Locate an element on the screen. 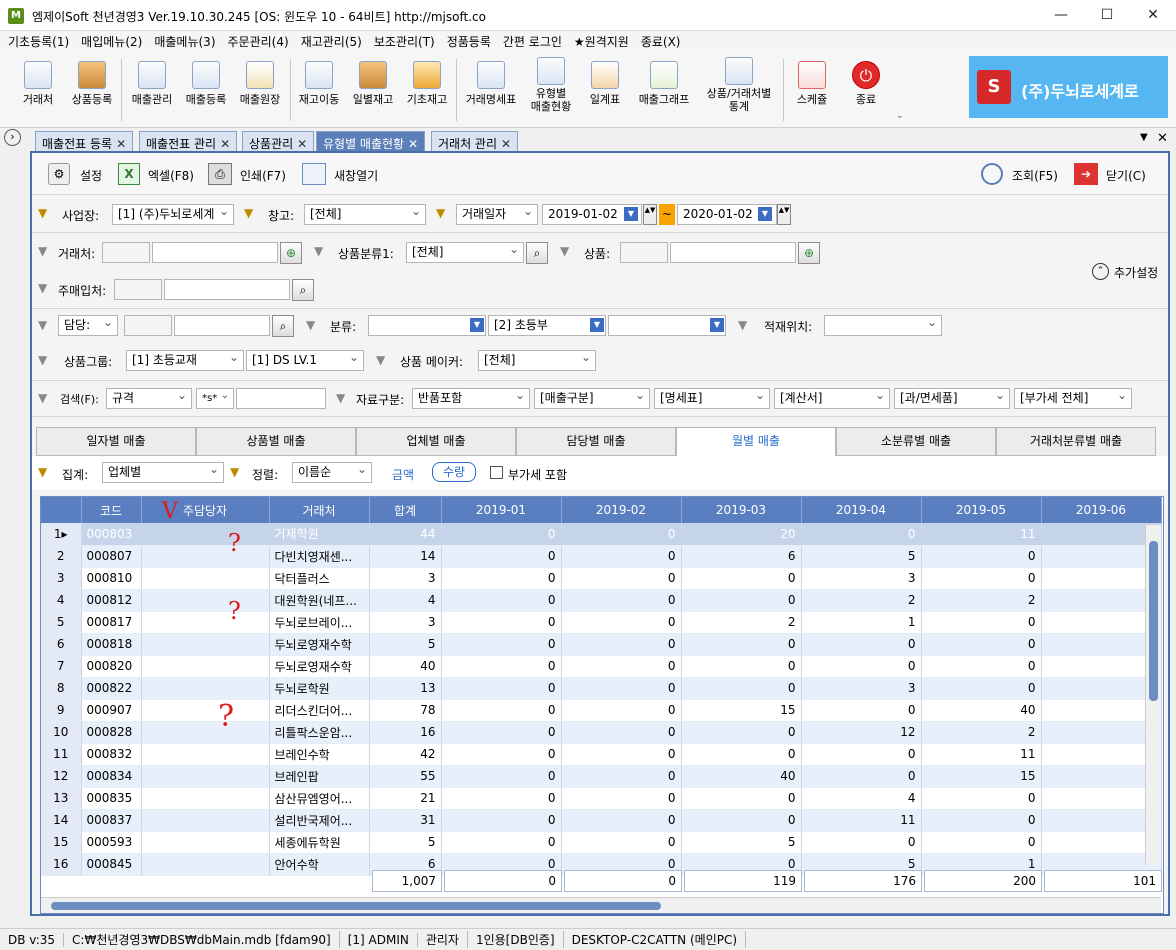 This screenshot has height=950, width=1176. toolbar-product-button: 상품등록 is located at coordinates (92, 89).